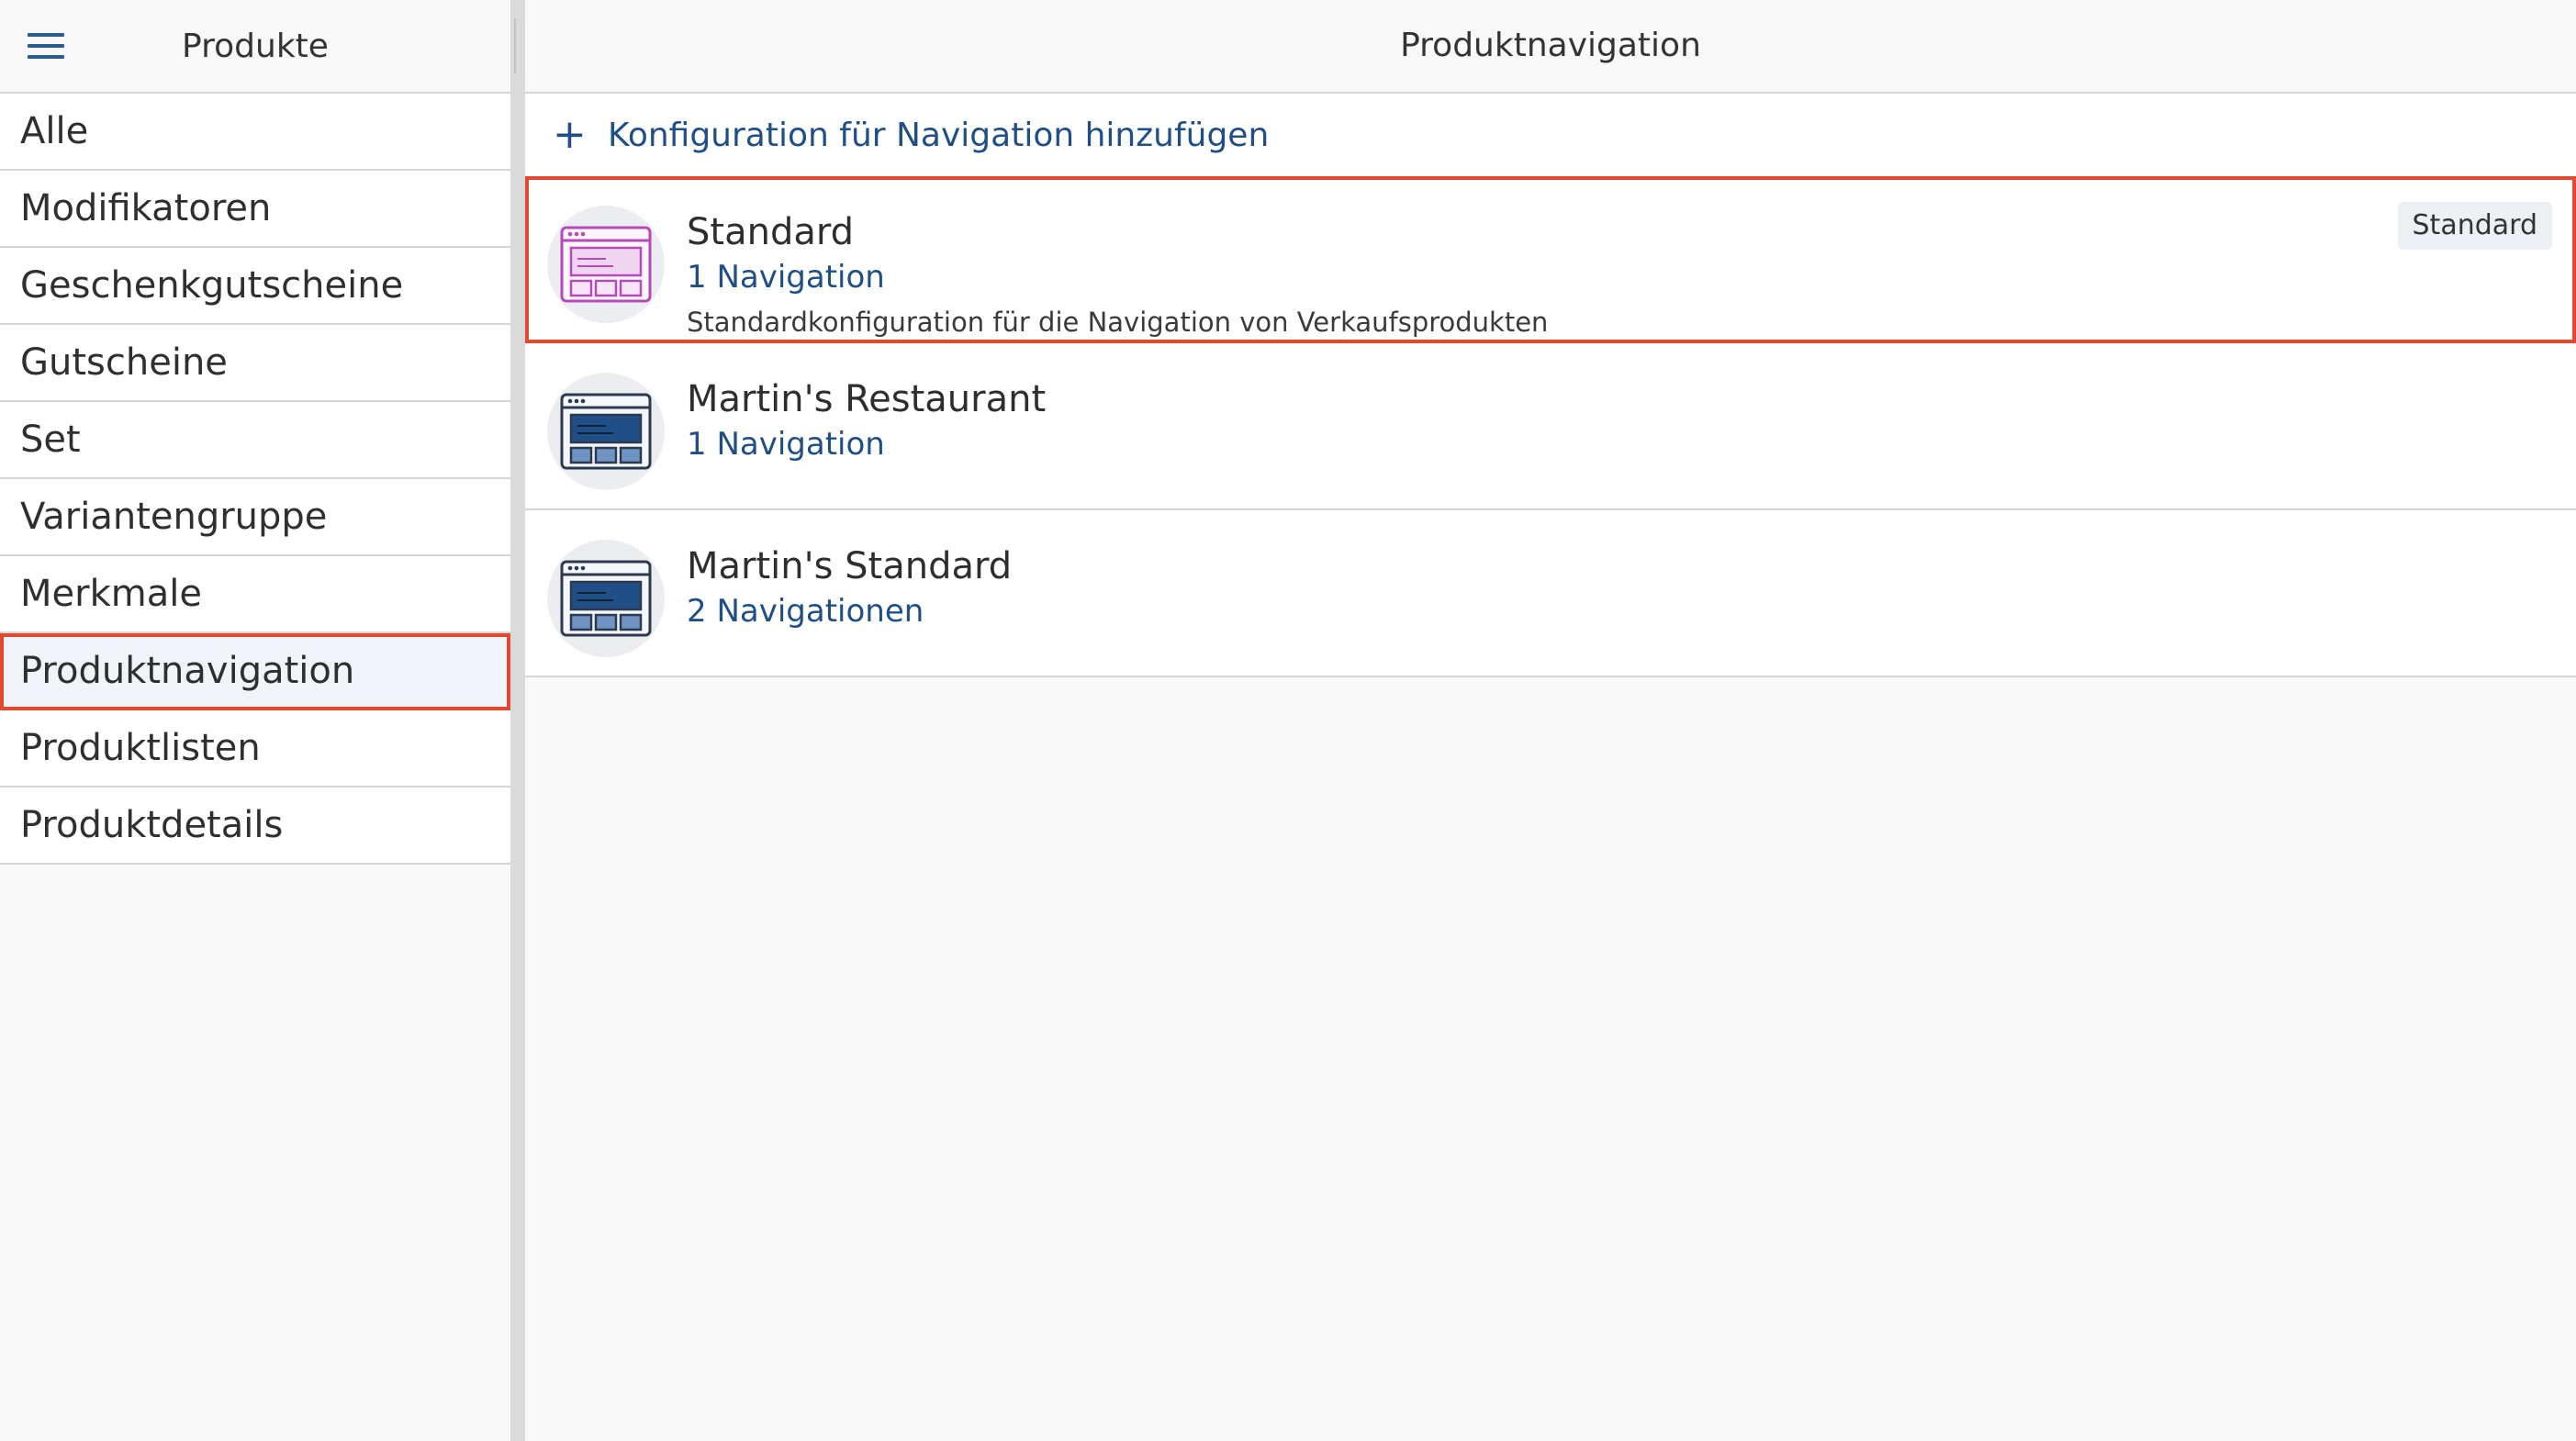  What do you see at coordinates (255, 517) in the screenshot?
I see `sidebar-item-variantengruppe: Variantengruppe` at bounding box center [255, 517].